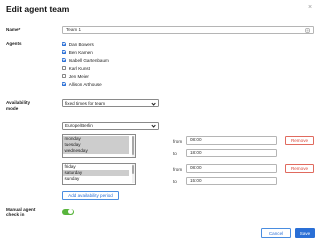  I want to click on agent-item: Karl Kunst, so click(122, 68).